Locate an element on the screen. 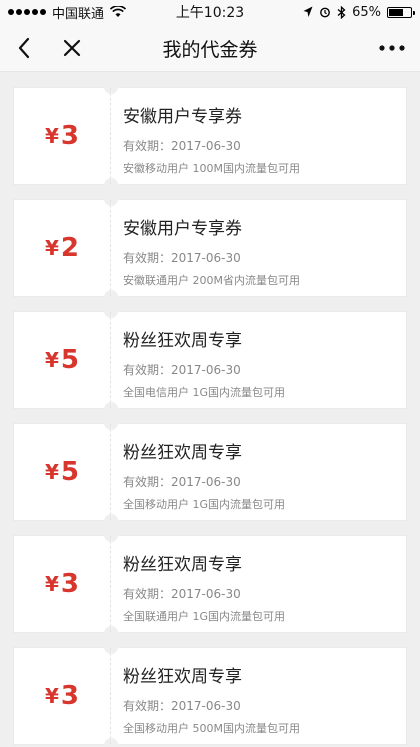 Image resolution: width=420 pixels, height=747 pixels. close-icon is located at coordinates (72, 48).